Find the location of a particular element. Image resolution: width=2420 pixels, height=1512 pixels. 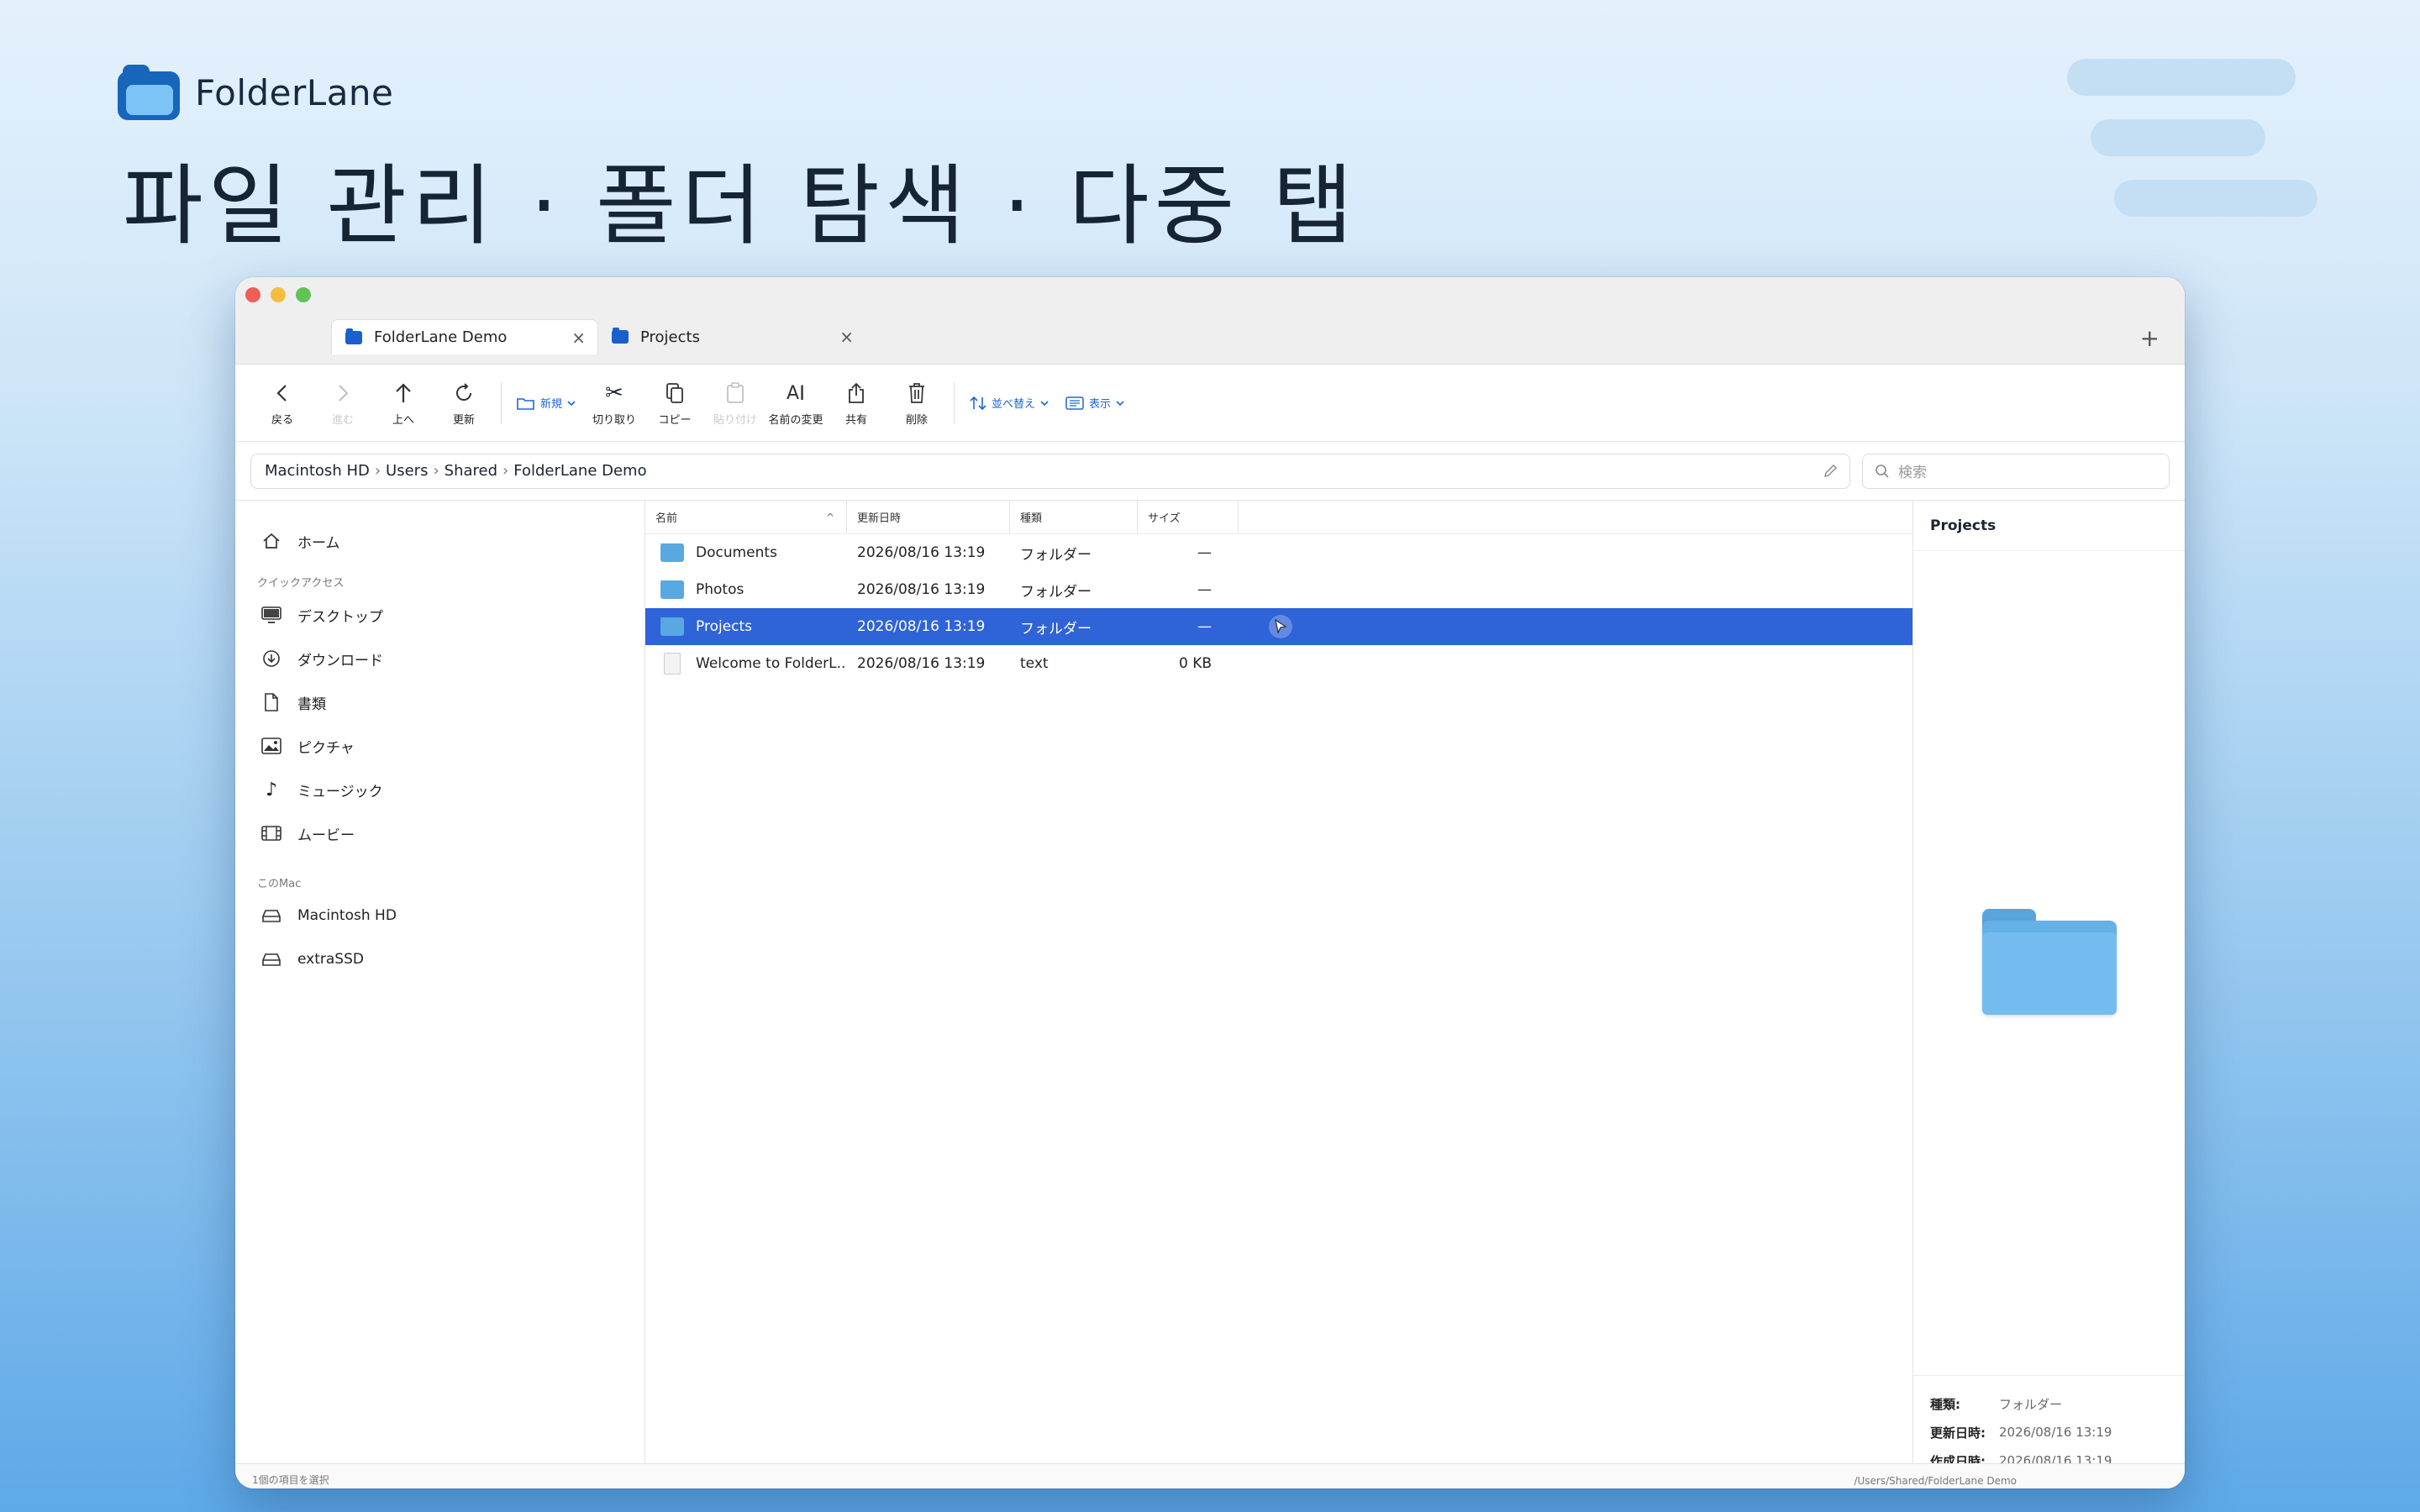

view-icon is located at coordinates (1074, 403).